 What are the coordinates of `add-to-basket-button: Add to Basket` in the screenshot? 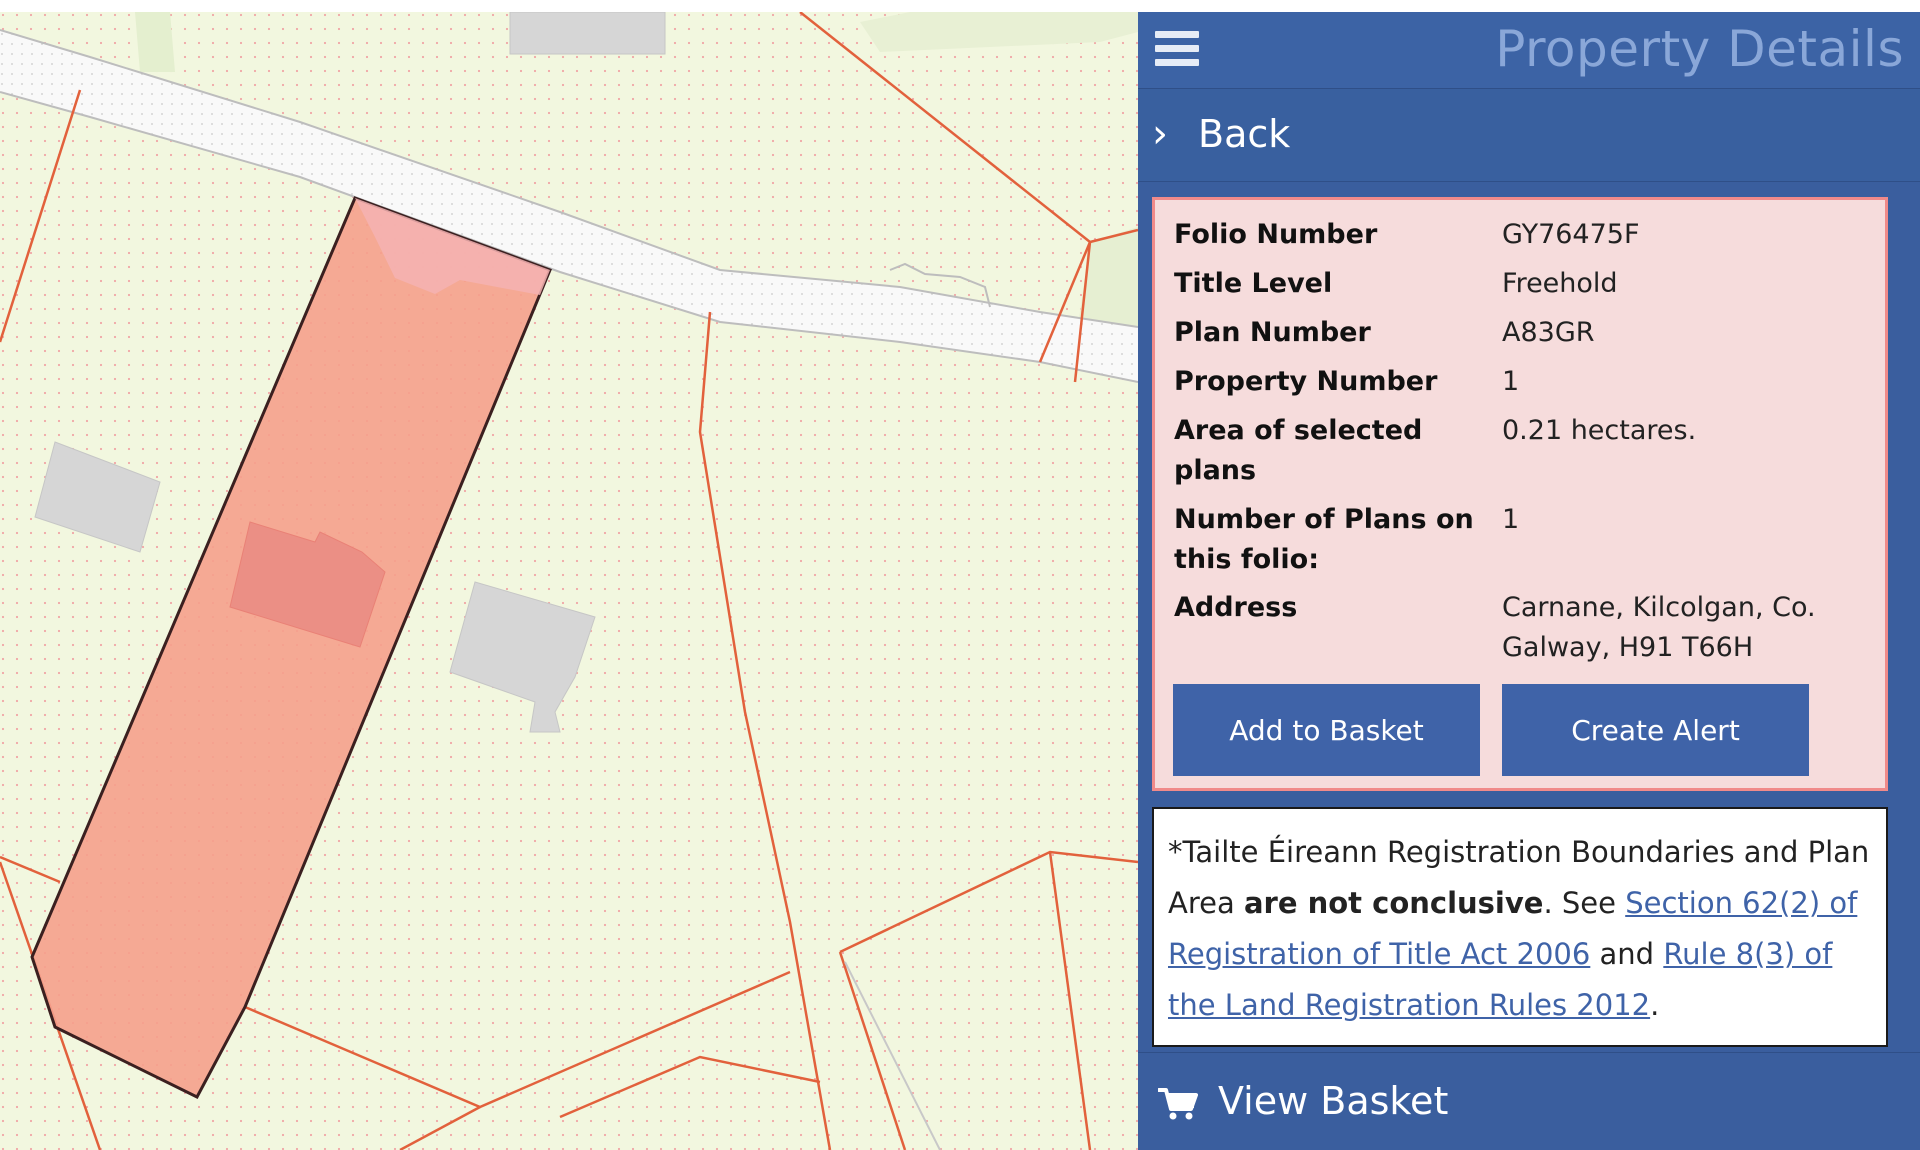 It's located at (1326, 730).